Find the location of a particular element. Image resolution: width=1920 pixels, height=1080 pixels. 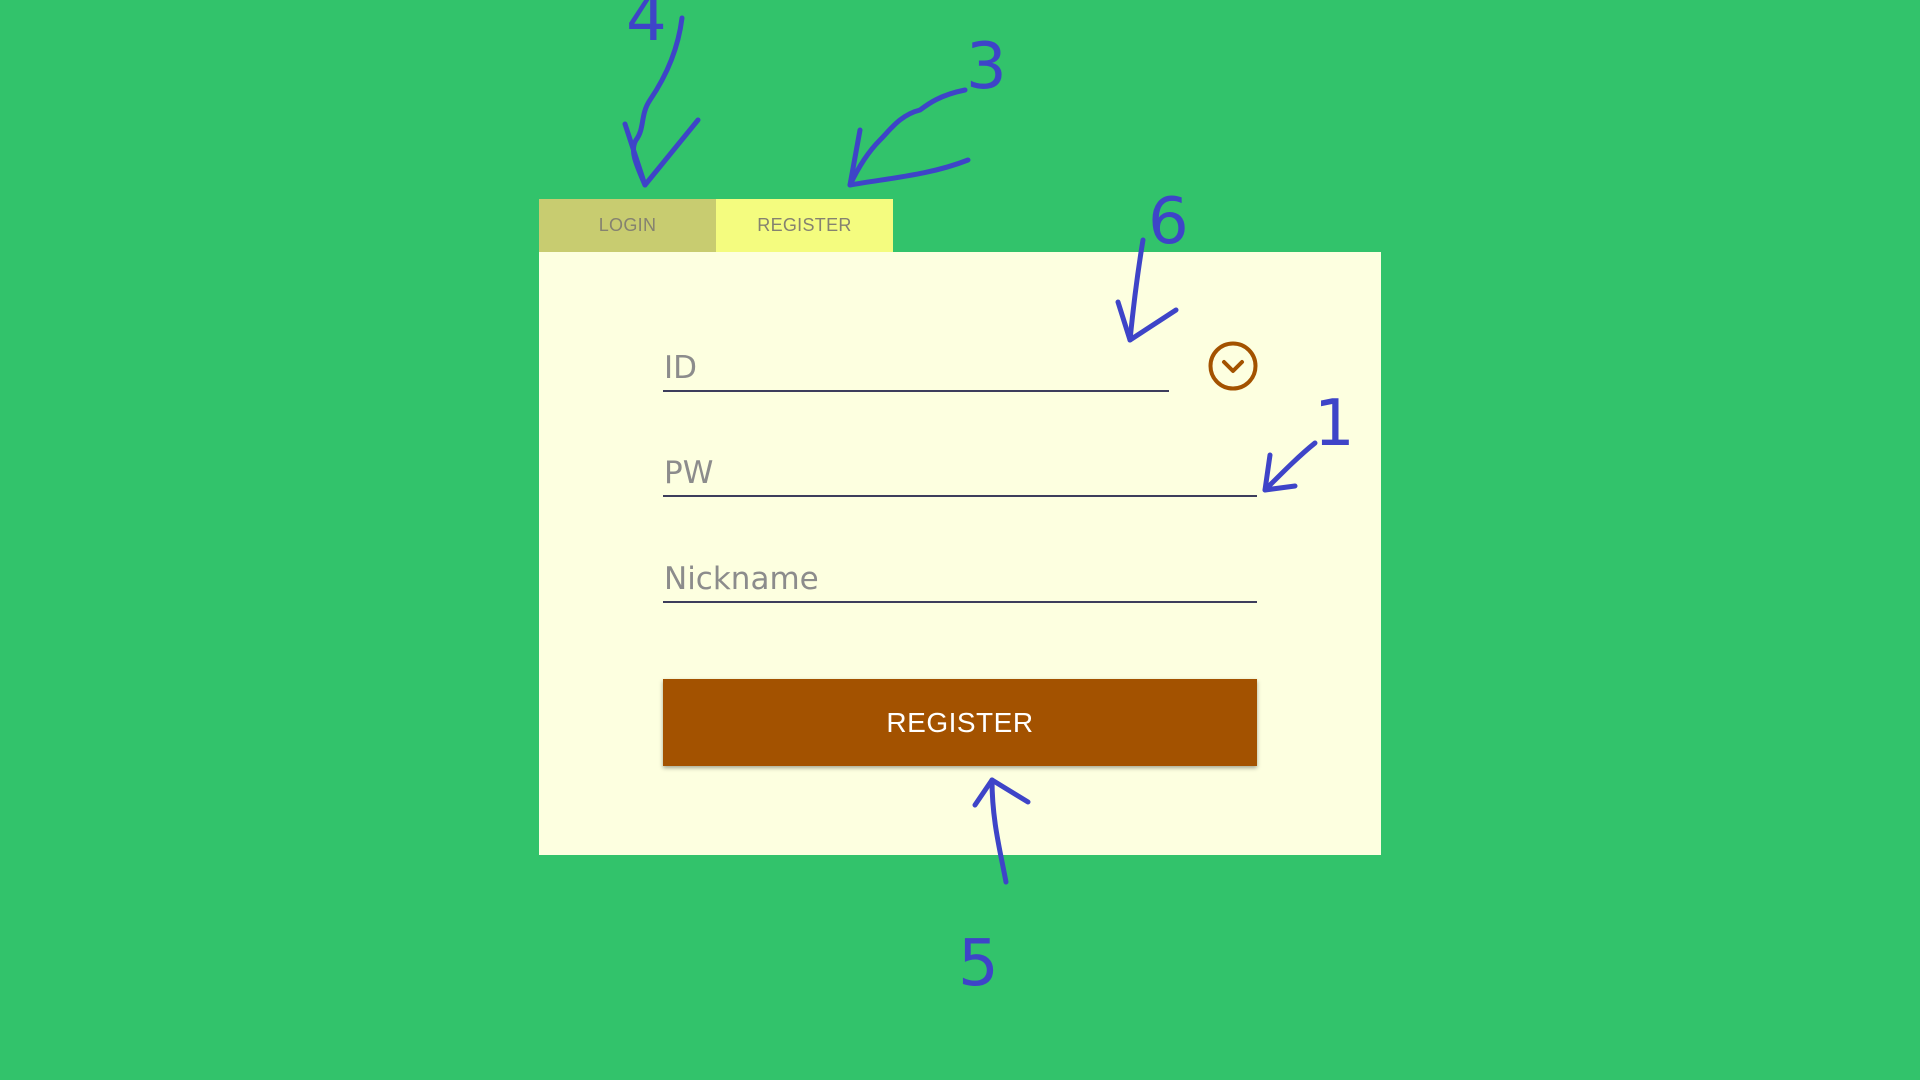

annotation-label-4: 4 is located at coordinates (646, 28).